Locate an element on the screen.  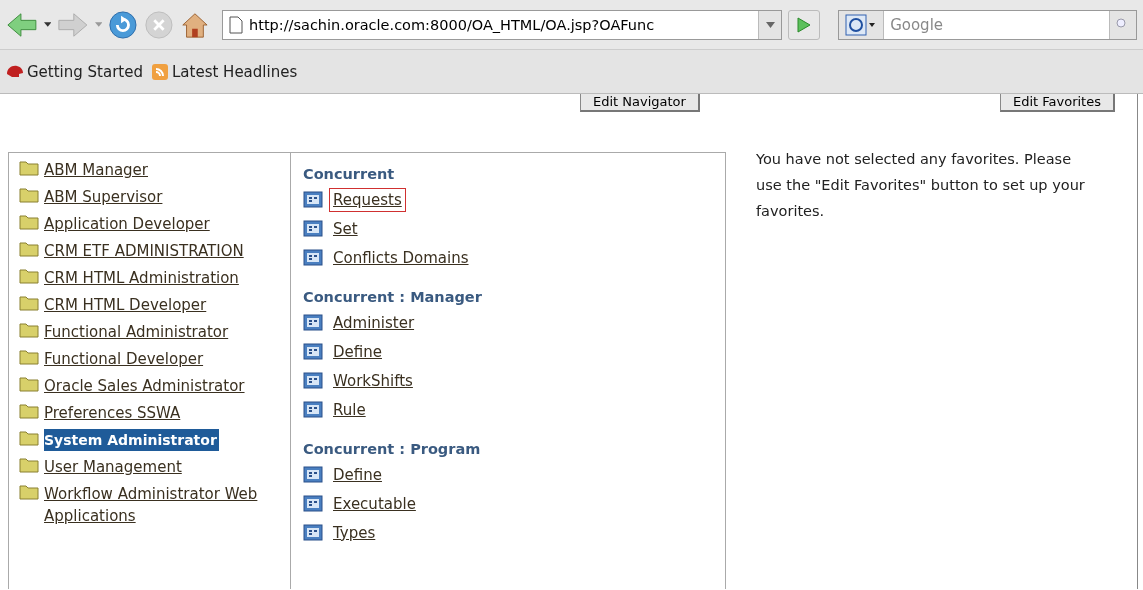
function-link: Rule is located at coordinates (349, 409).